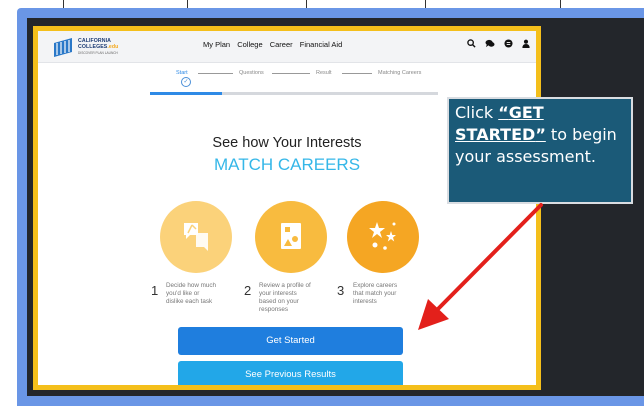  I want to click on stars-icon, so click(382, 236).